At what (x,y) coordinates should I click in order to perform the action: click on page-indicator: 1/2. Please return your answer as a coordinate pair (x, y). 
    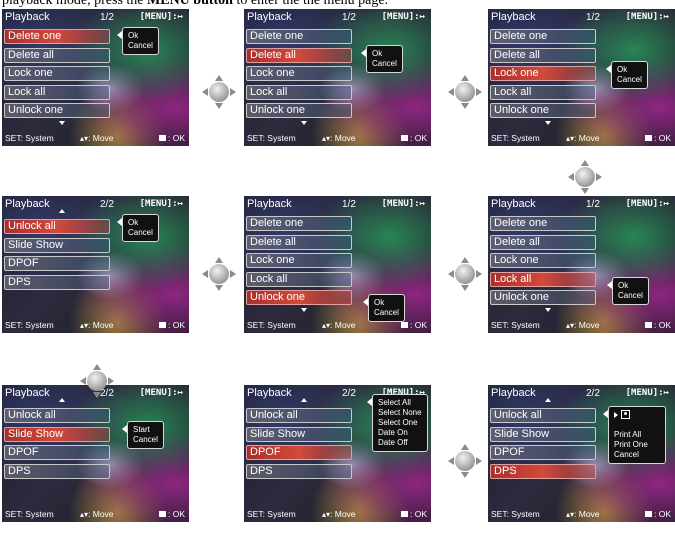
    Looking at the image, I should click on (349, 204).